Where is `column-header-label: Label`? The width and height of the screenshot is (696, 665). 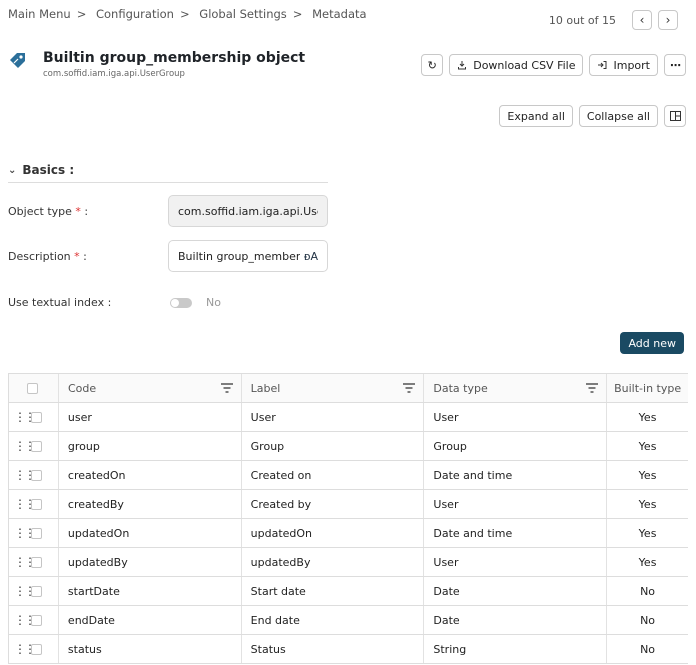
column-header-label: Label is located at coordinates (333, 388).